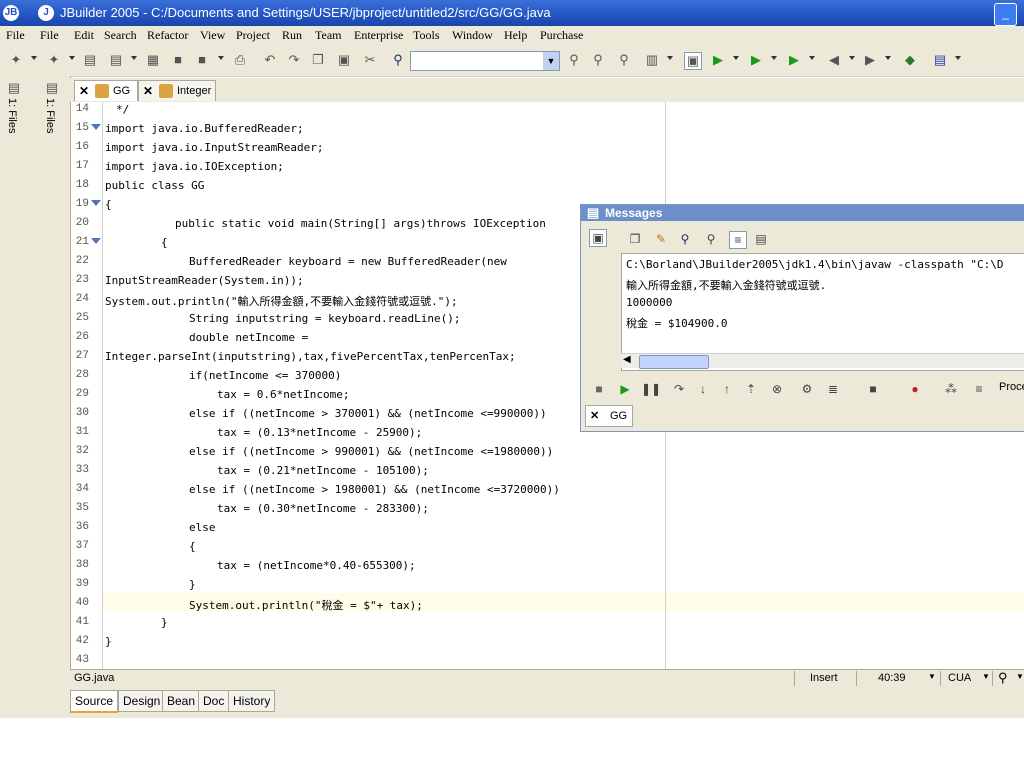  I want to click on stop-icon: ■, so click(599, 389).